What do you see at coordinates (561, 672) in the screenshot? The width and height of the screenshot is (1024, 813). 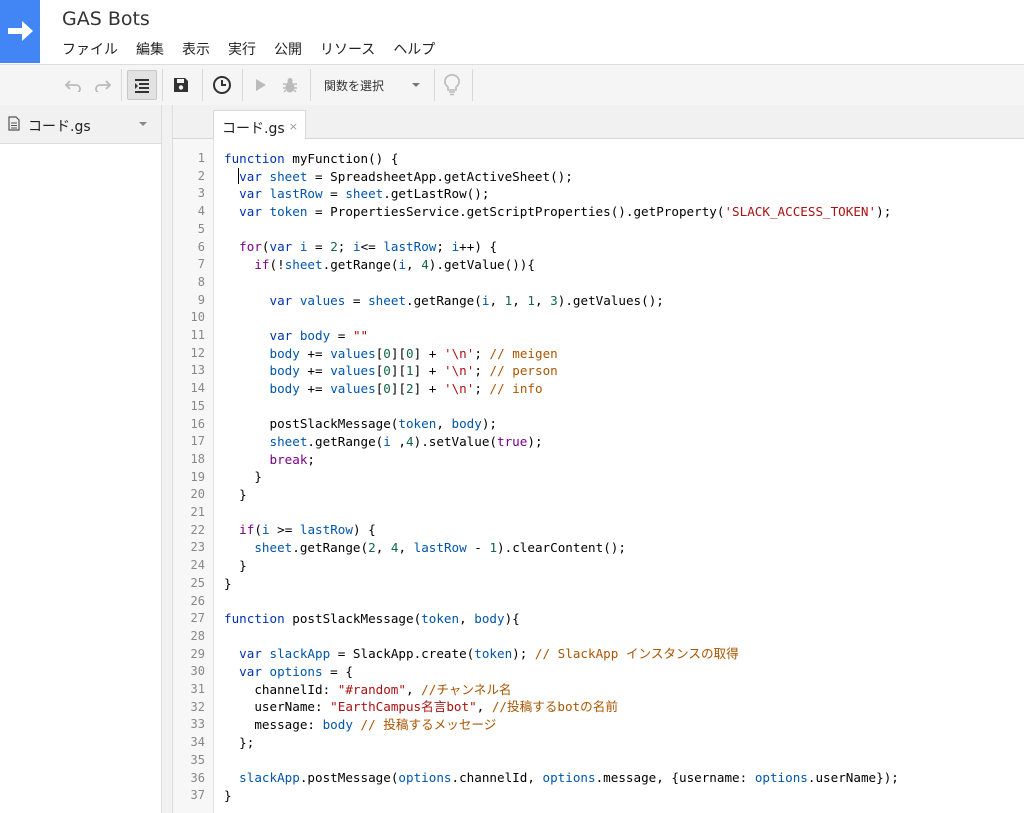 I see `code-line: var options = {` at bounding box center [561, 672].